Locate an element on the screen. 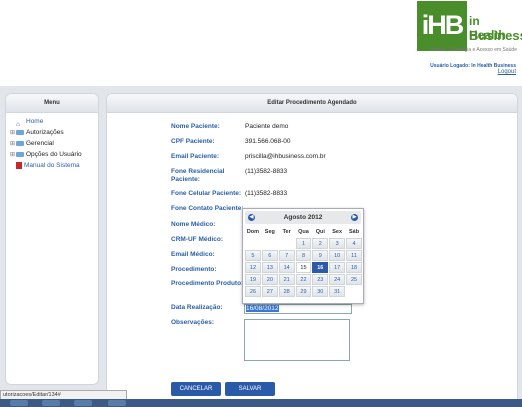 This screenshot has height=407, width=522. logo-tagline: Gestão, Estratégia e Acesso em Saúde is located at coordinates (473, 50).